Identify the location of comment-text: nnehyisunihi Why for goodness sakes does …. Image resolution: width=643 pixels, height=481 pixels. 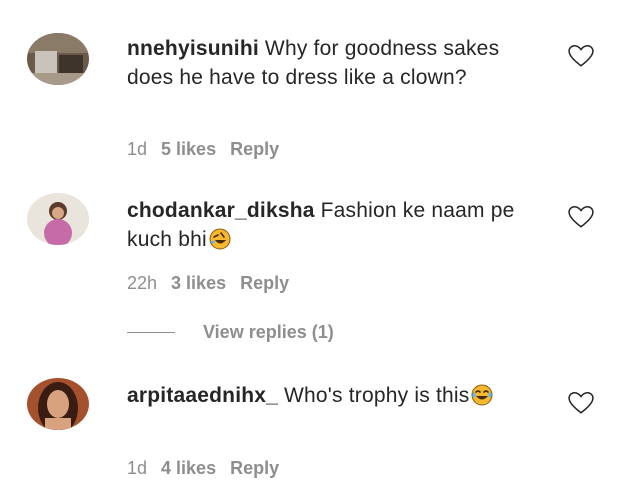
(337, 63).